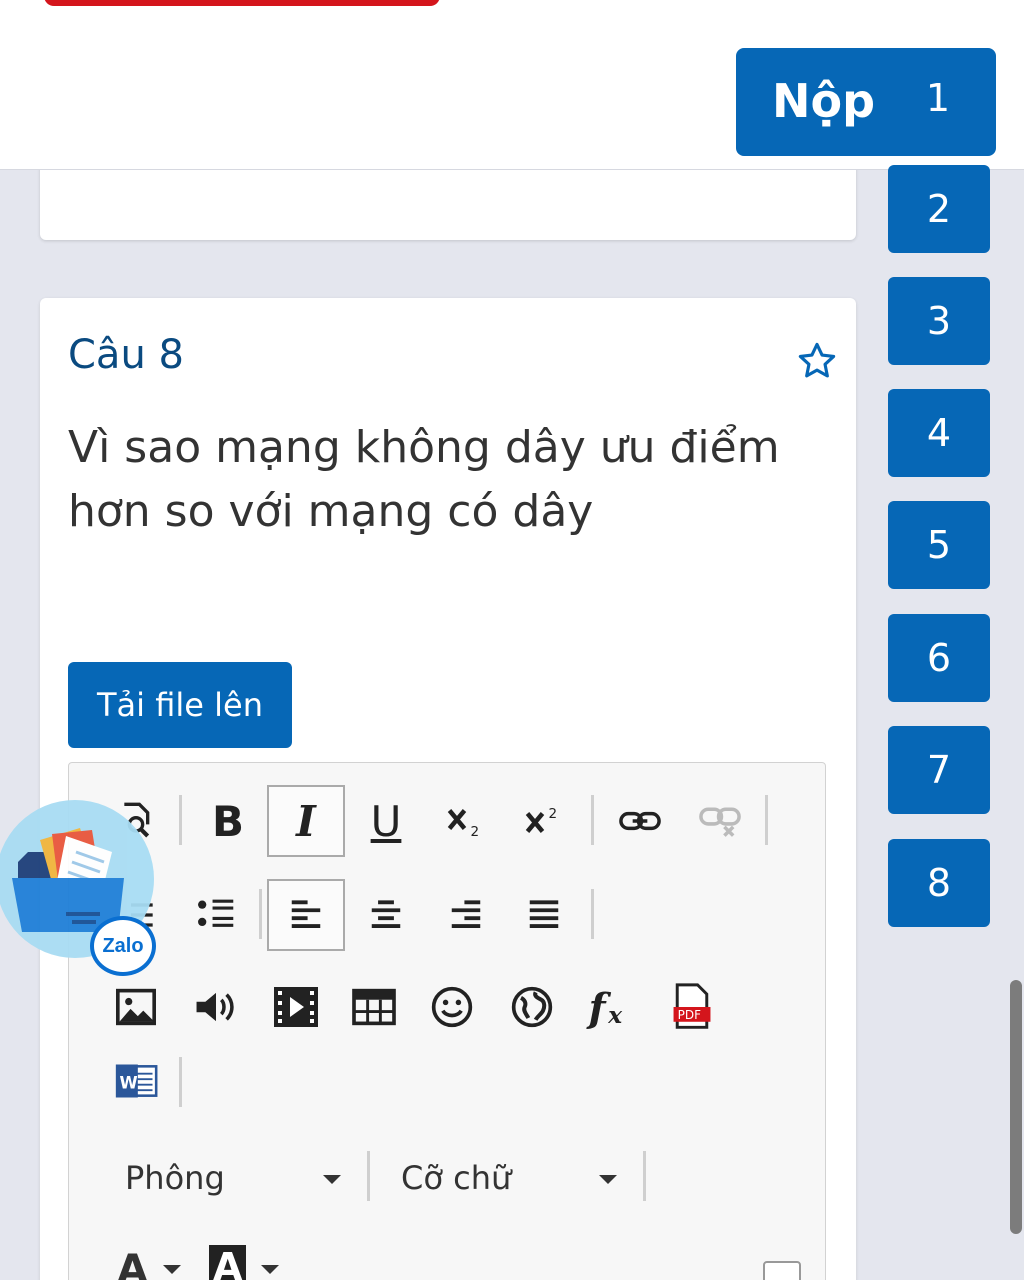 The image size is (1024, 1280). Describe the element at coordinates (296, 1007) in the screenshot. I see `video-icon` at that location.